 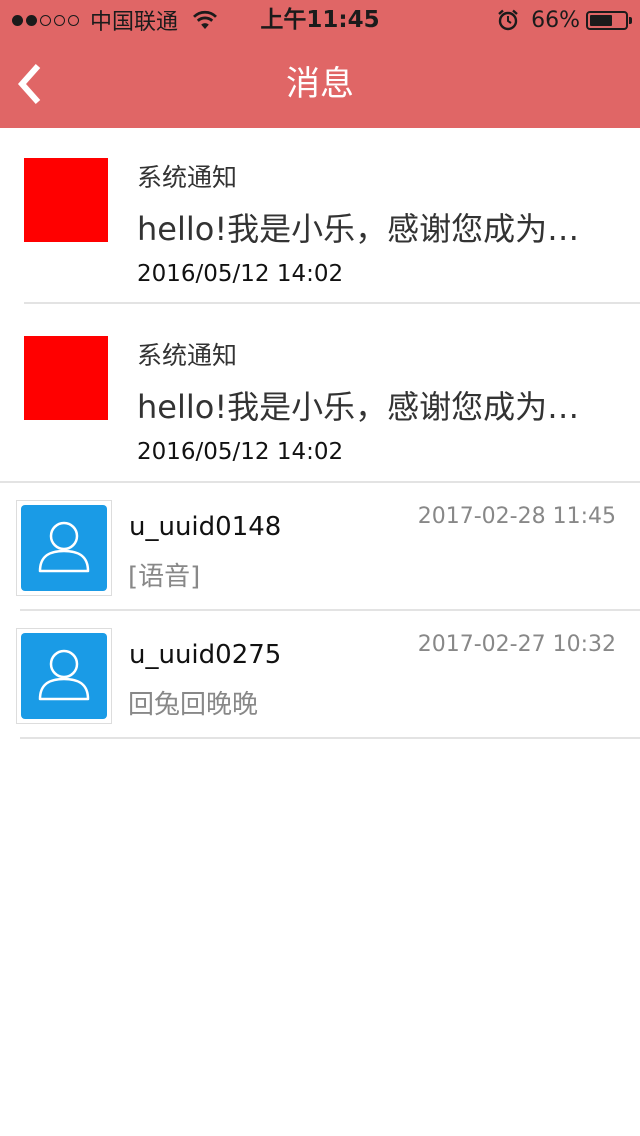 What do you see at coordinates (29, 84) in the screenshot?
I see `chevron-left-icon` at bounding box center [29, 84].